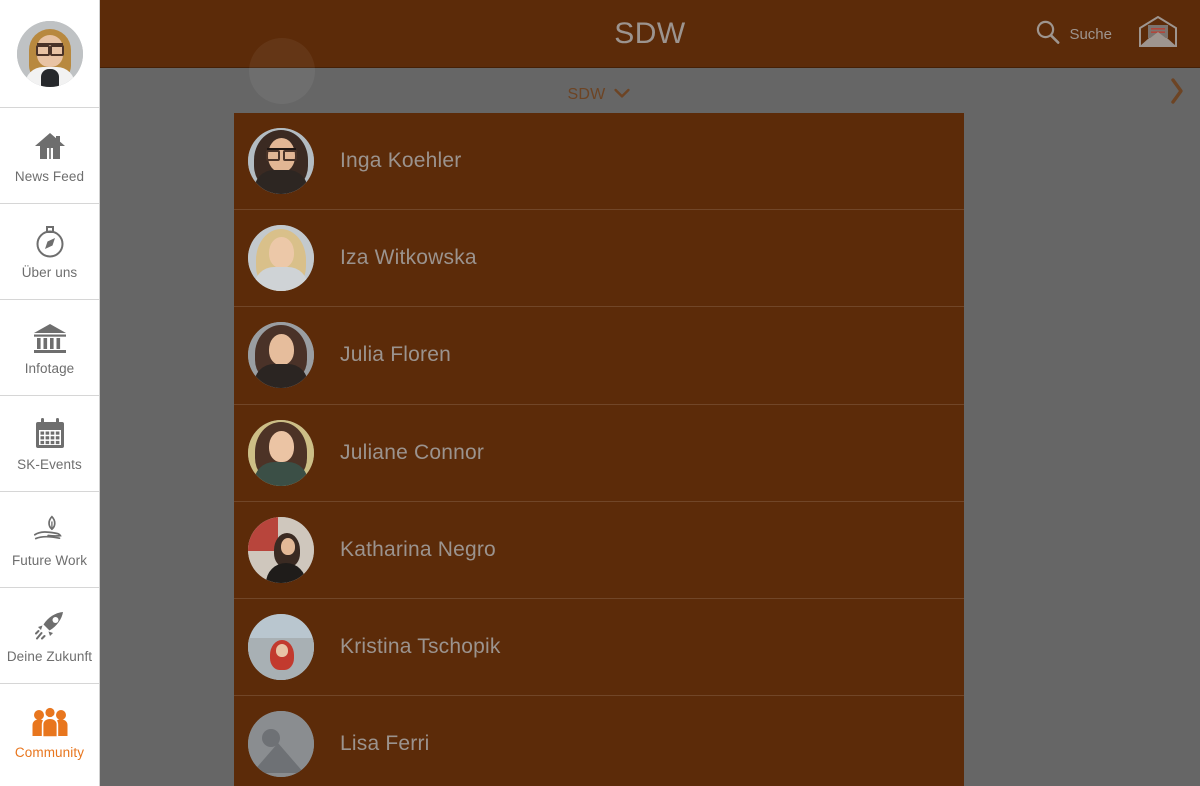 The height and width of the screenshot is (786, 1200). I want to click on sidebar-item-deine-zukunft: Deine Zukunft, so click(49, 635).